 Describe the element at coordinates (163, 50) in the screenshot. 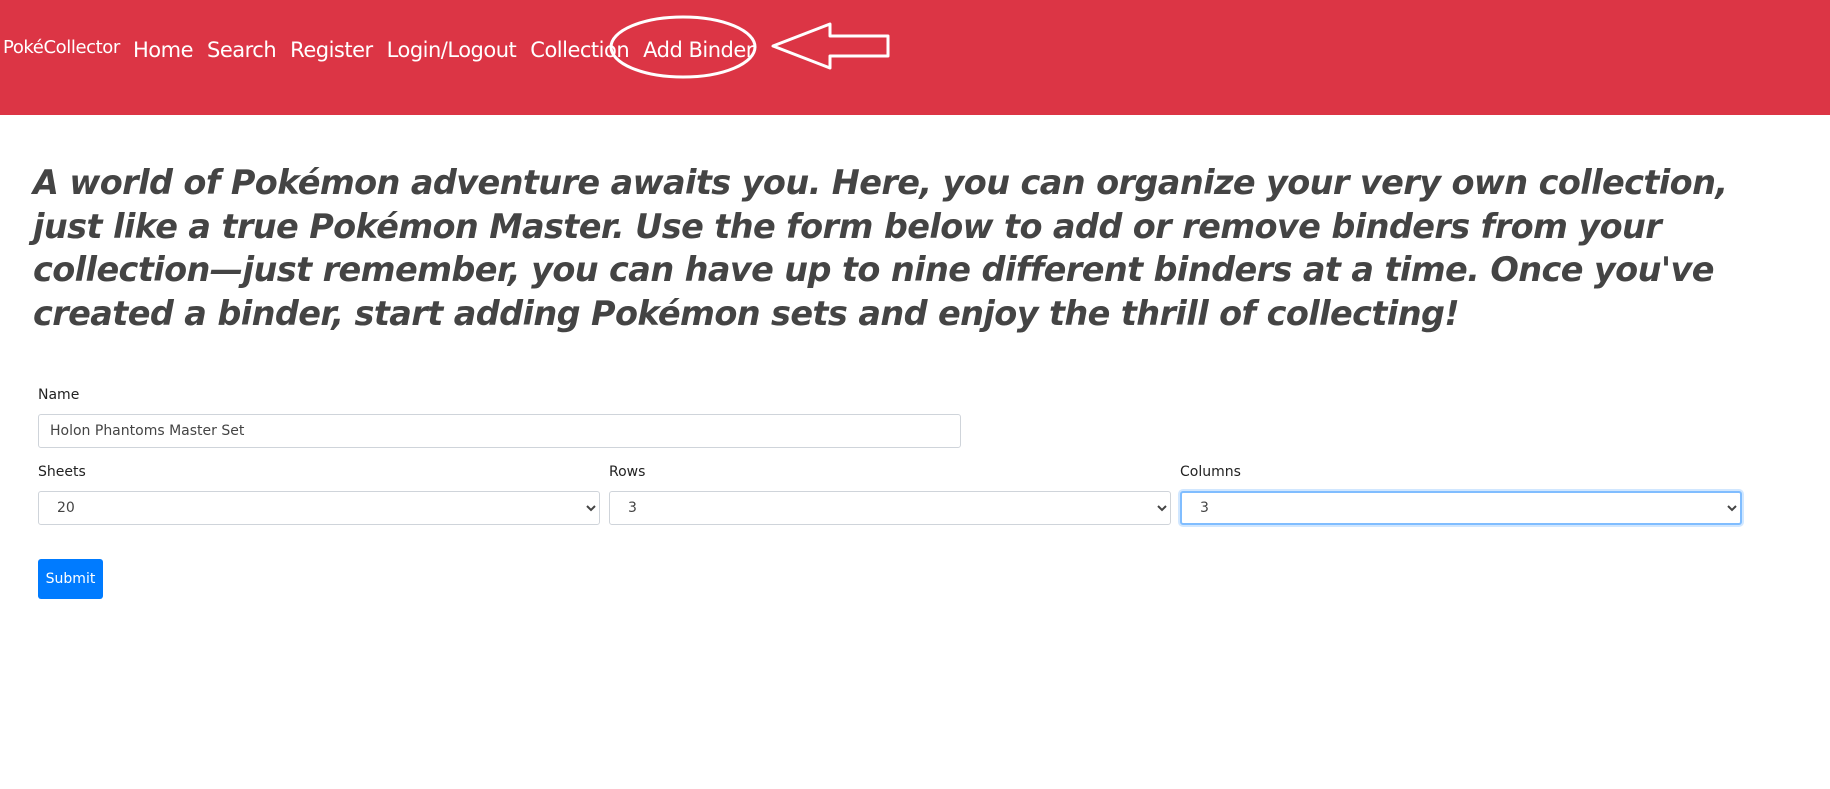

I see `nav-link-home: Home` at that location.